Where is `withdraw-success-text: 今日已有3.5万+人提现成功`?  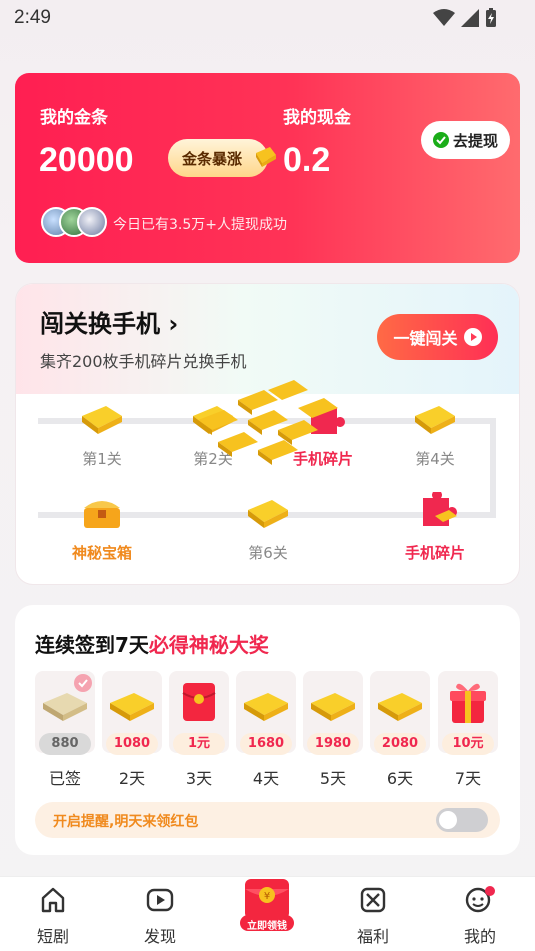 withdraw-success-text: 今日已有3.5万+人提现成功 is located at coordinates (200, 225).